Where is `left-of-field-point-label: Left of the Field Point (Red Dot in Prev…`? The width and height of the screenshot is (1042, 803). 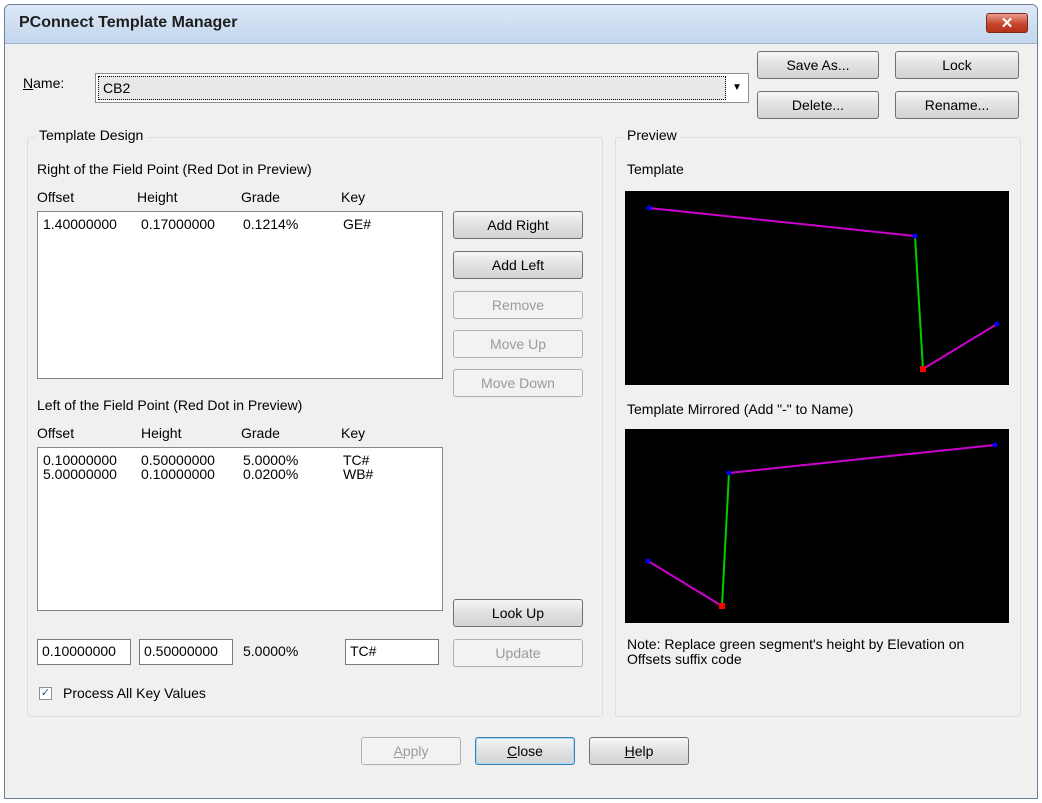
left-of-field-point-label: Left of the Field Point (Red Dot in Prev… is located at coordinates (170, 405).